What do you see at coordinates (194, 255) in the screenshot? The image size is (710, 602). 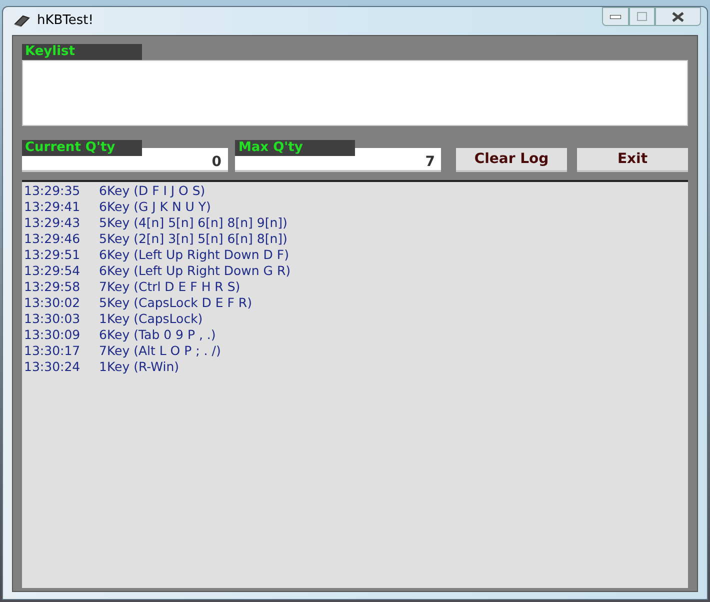 I see `log-entry: 6Key (Left Up Right Down D F)` at bounding box center [194, 255].